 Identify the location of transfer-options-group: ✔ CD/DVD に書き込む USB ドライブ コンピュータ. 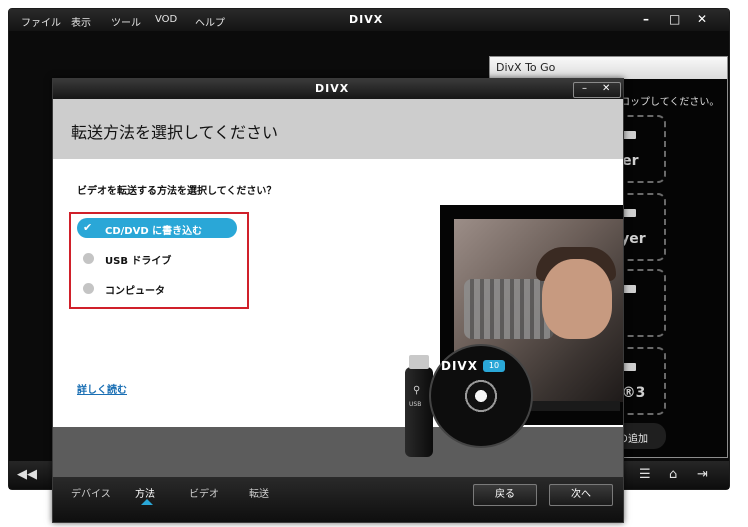
(159, 260).